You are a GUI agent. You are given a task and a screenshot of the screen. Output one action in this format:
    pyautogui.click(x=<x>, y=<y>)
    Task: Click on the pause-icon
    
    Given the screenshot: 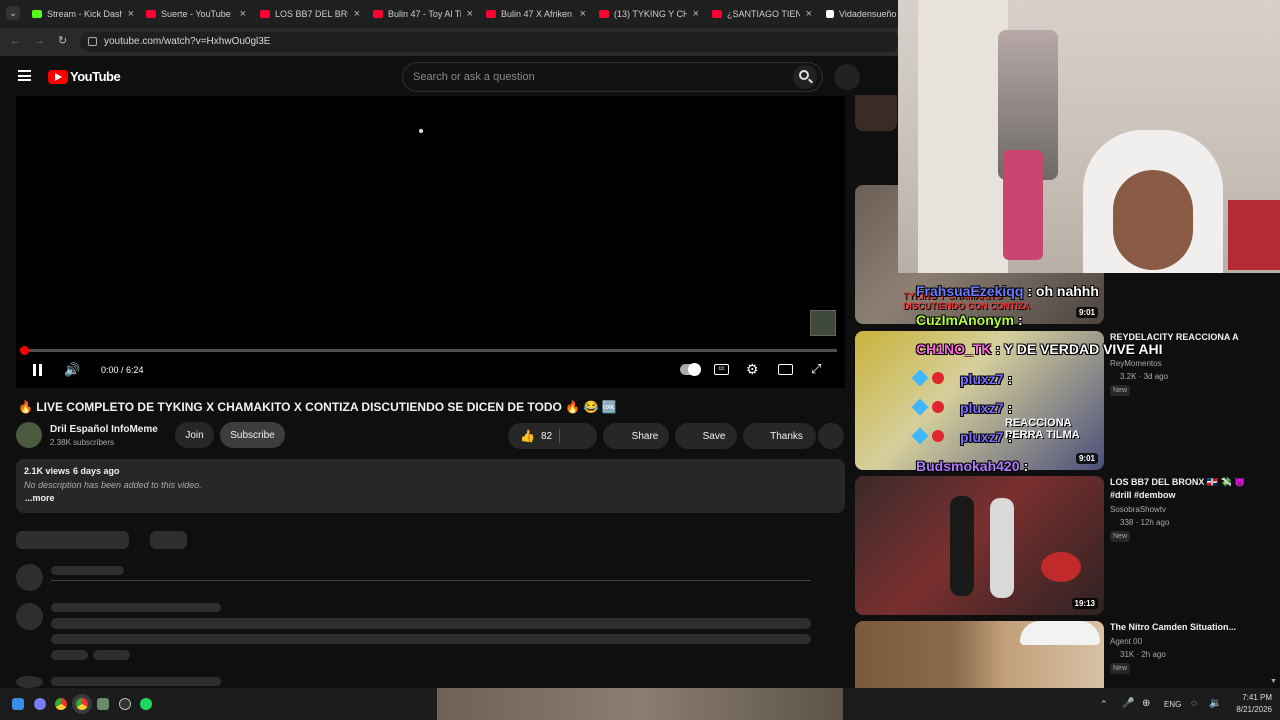 What is the action you would take?
    pyautogui.click(x=34, y=370)
    